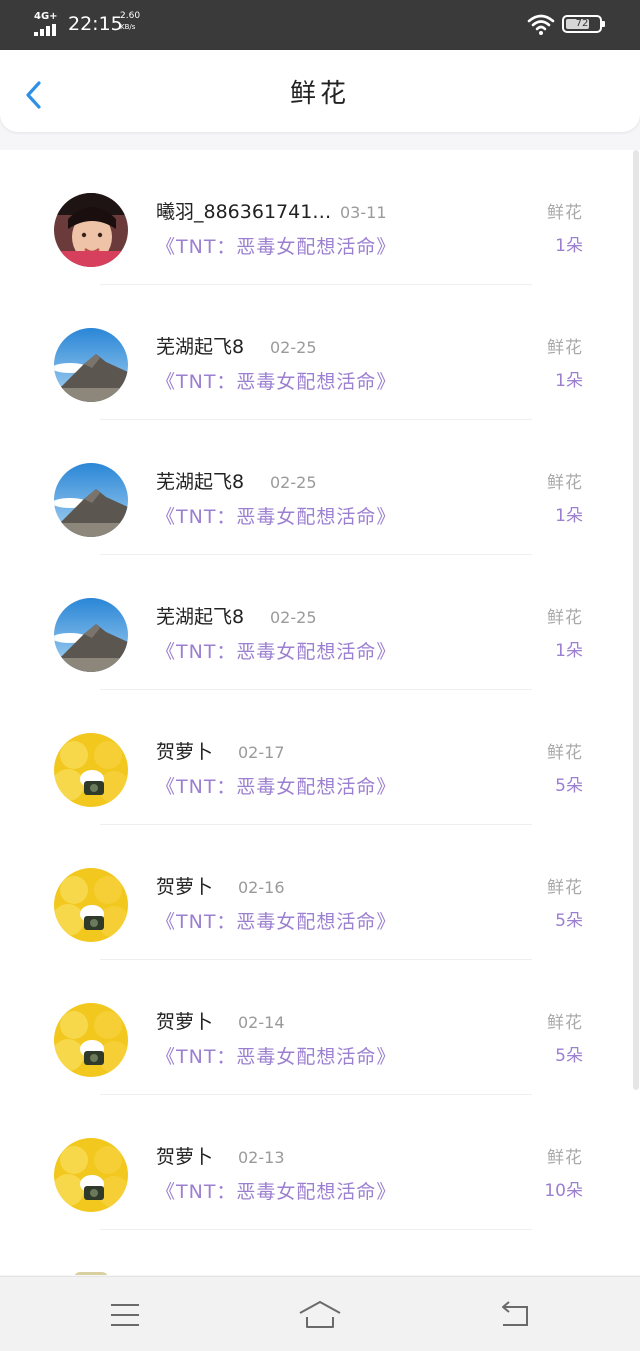  I want to click on gift-count: 10朵, so click(563, 1191).